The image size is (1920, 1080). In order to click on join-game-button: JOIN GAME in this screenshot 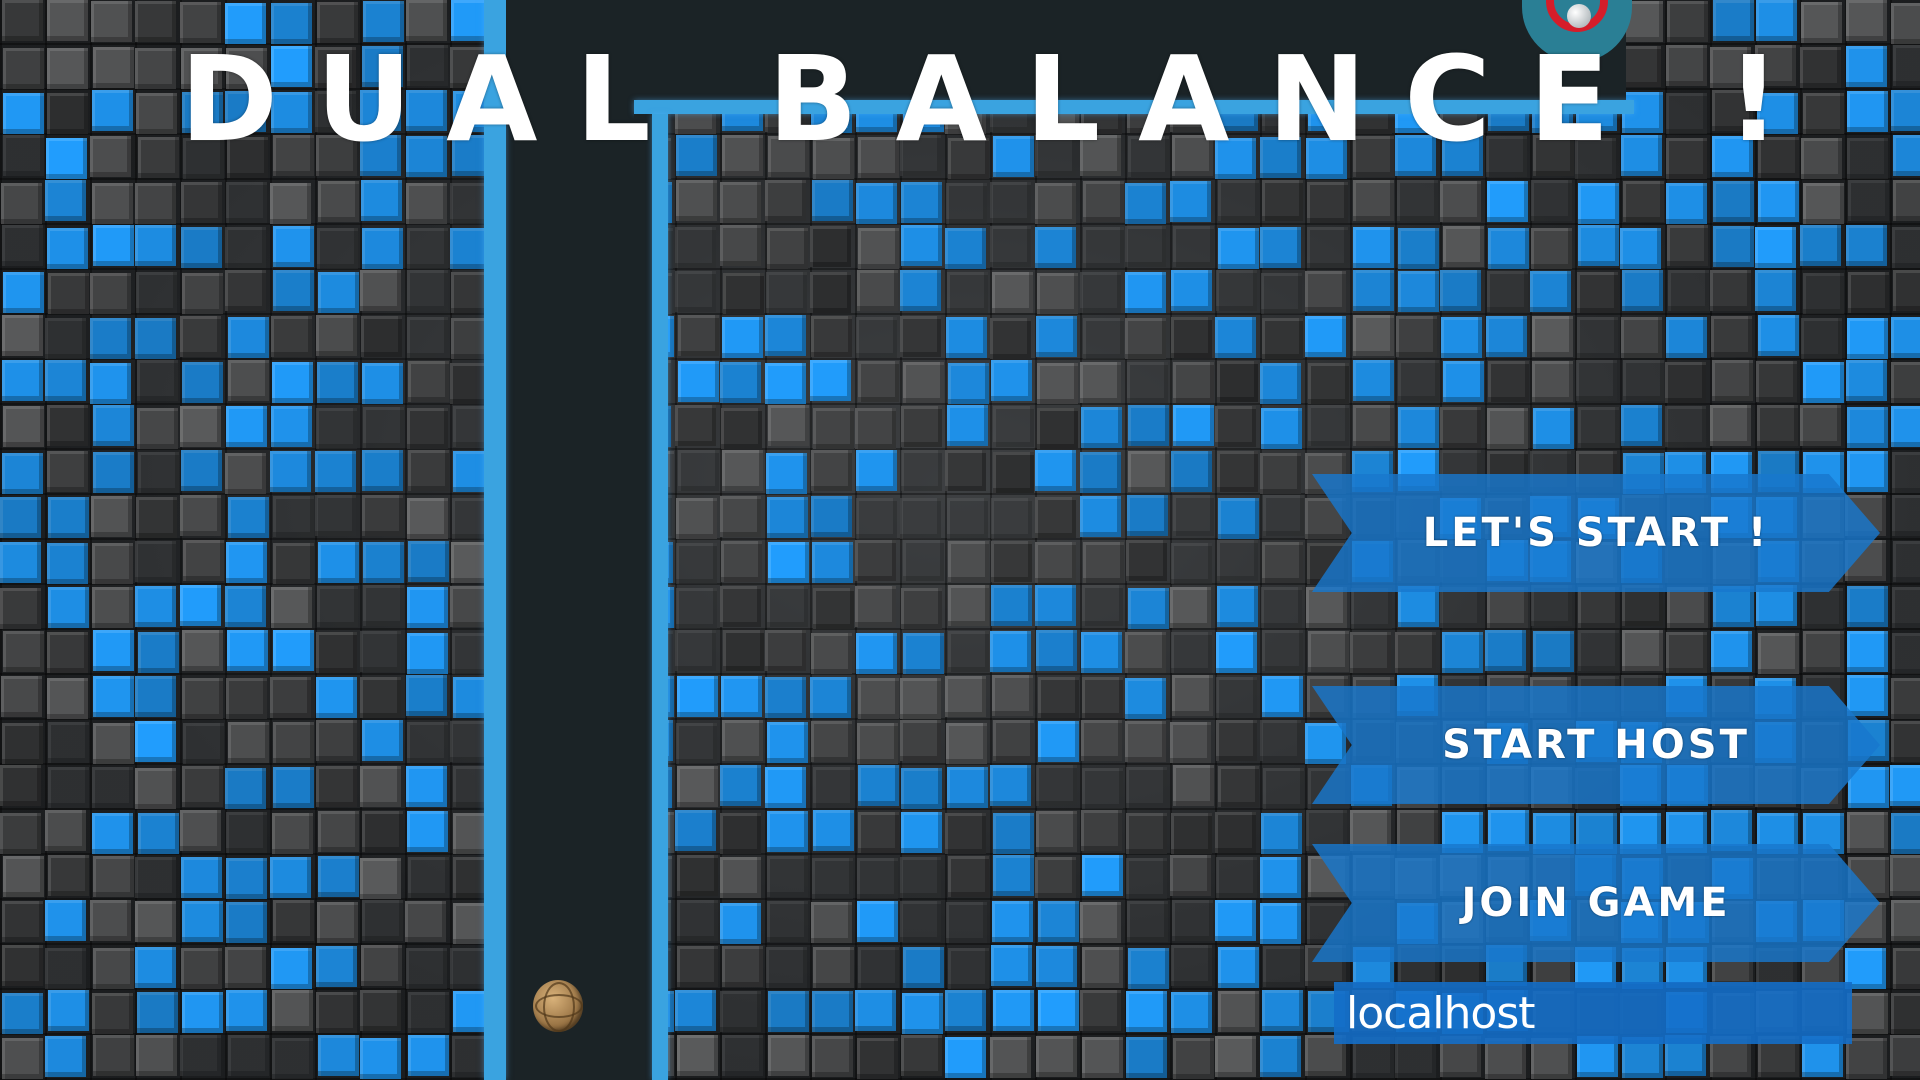, I will do `click(1596, 903)`.